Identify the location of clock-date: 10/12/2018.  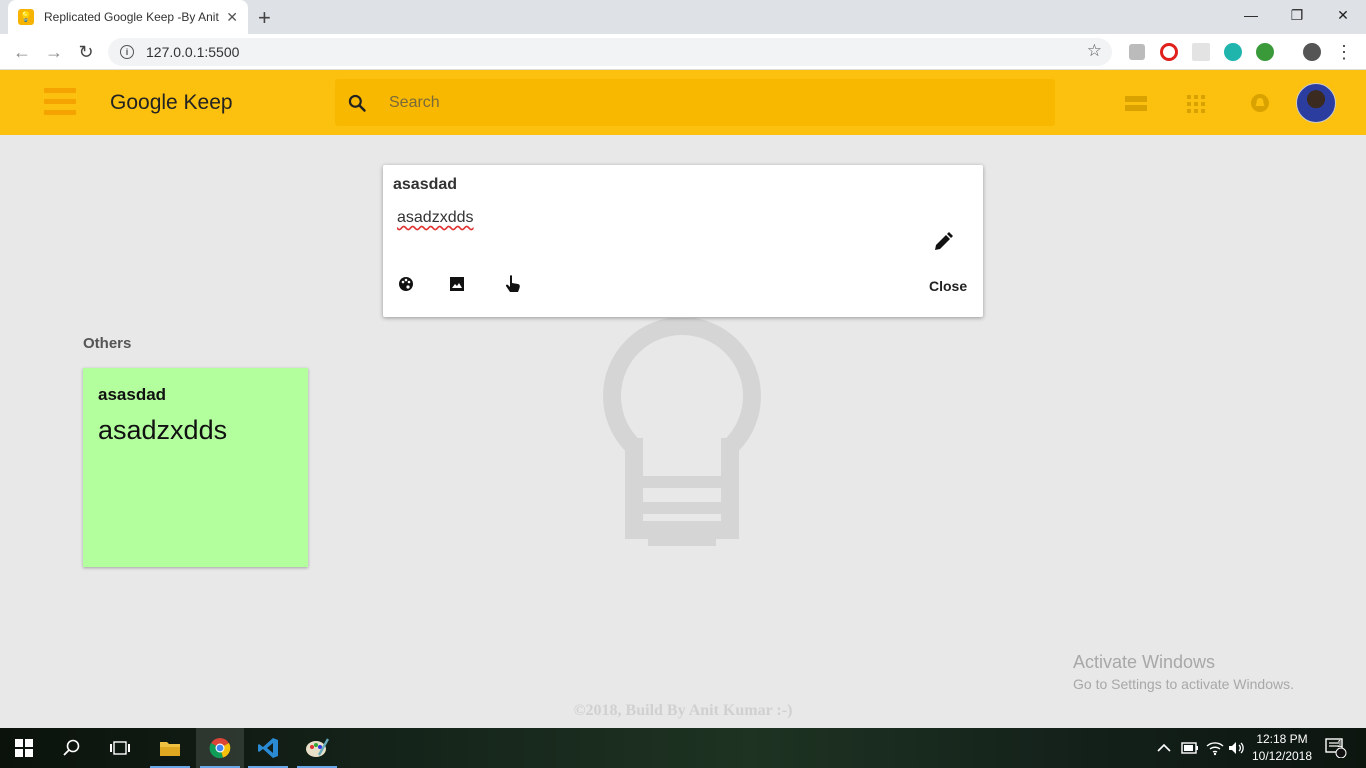
(1282, 756).